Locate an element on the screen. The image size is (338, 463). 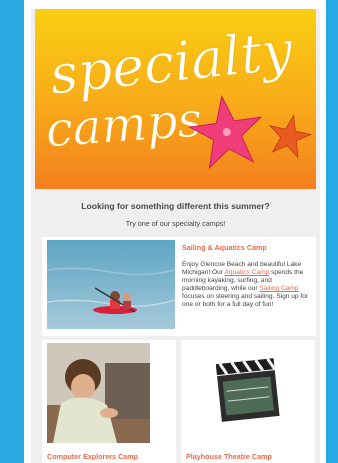
computer-camp-card: Computer Explorers Camp is located at coordinates (109, 401).